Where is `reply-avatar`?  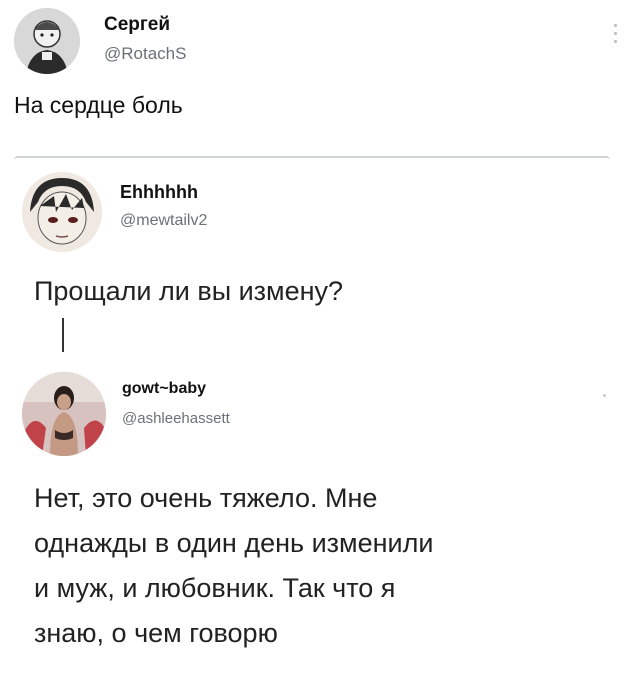
reply-avatar is located at coordinates (64, 414).